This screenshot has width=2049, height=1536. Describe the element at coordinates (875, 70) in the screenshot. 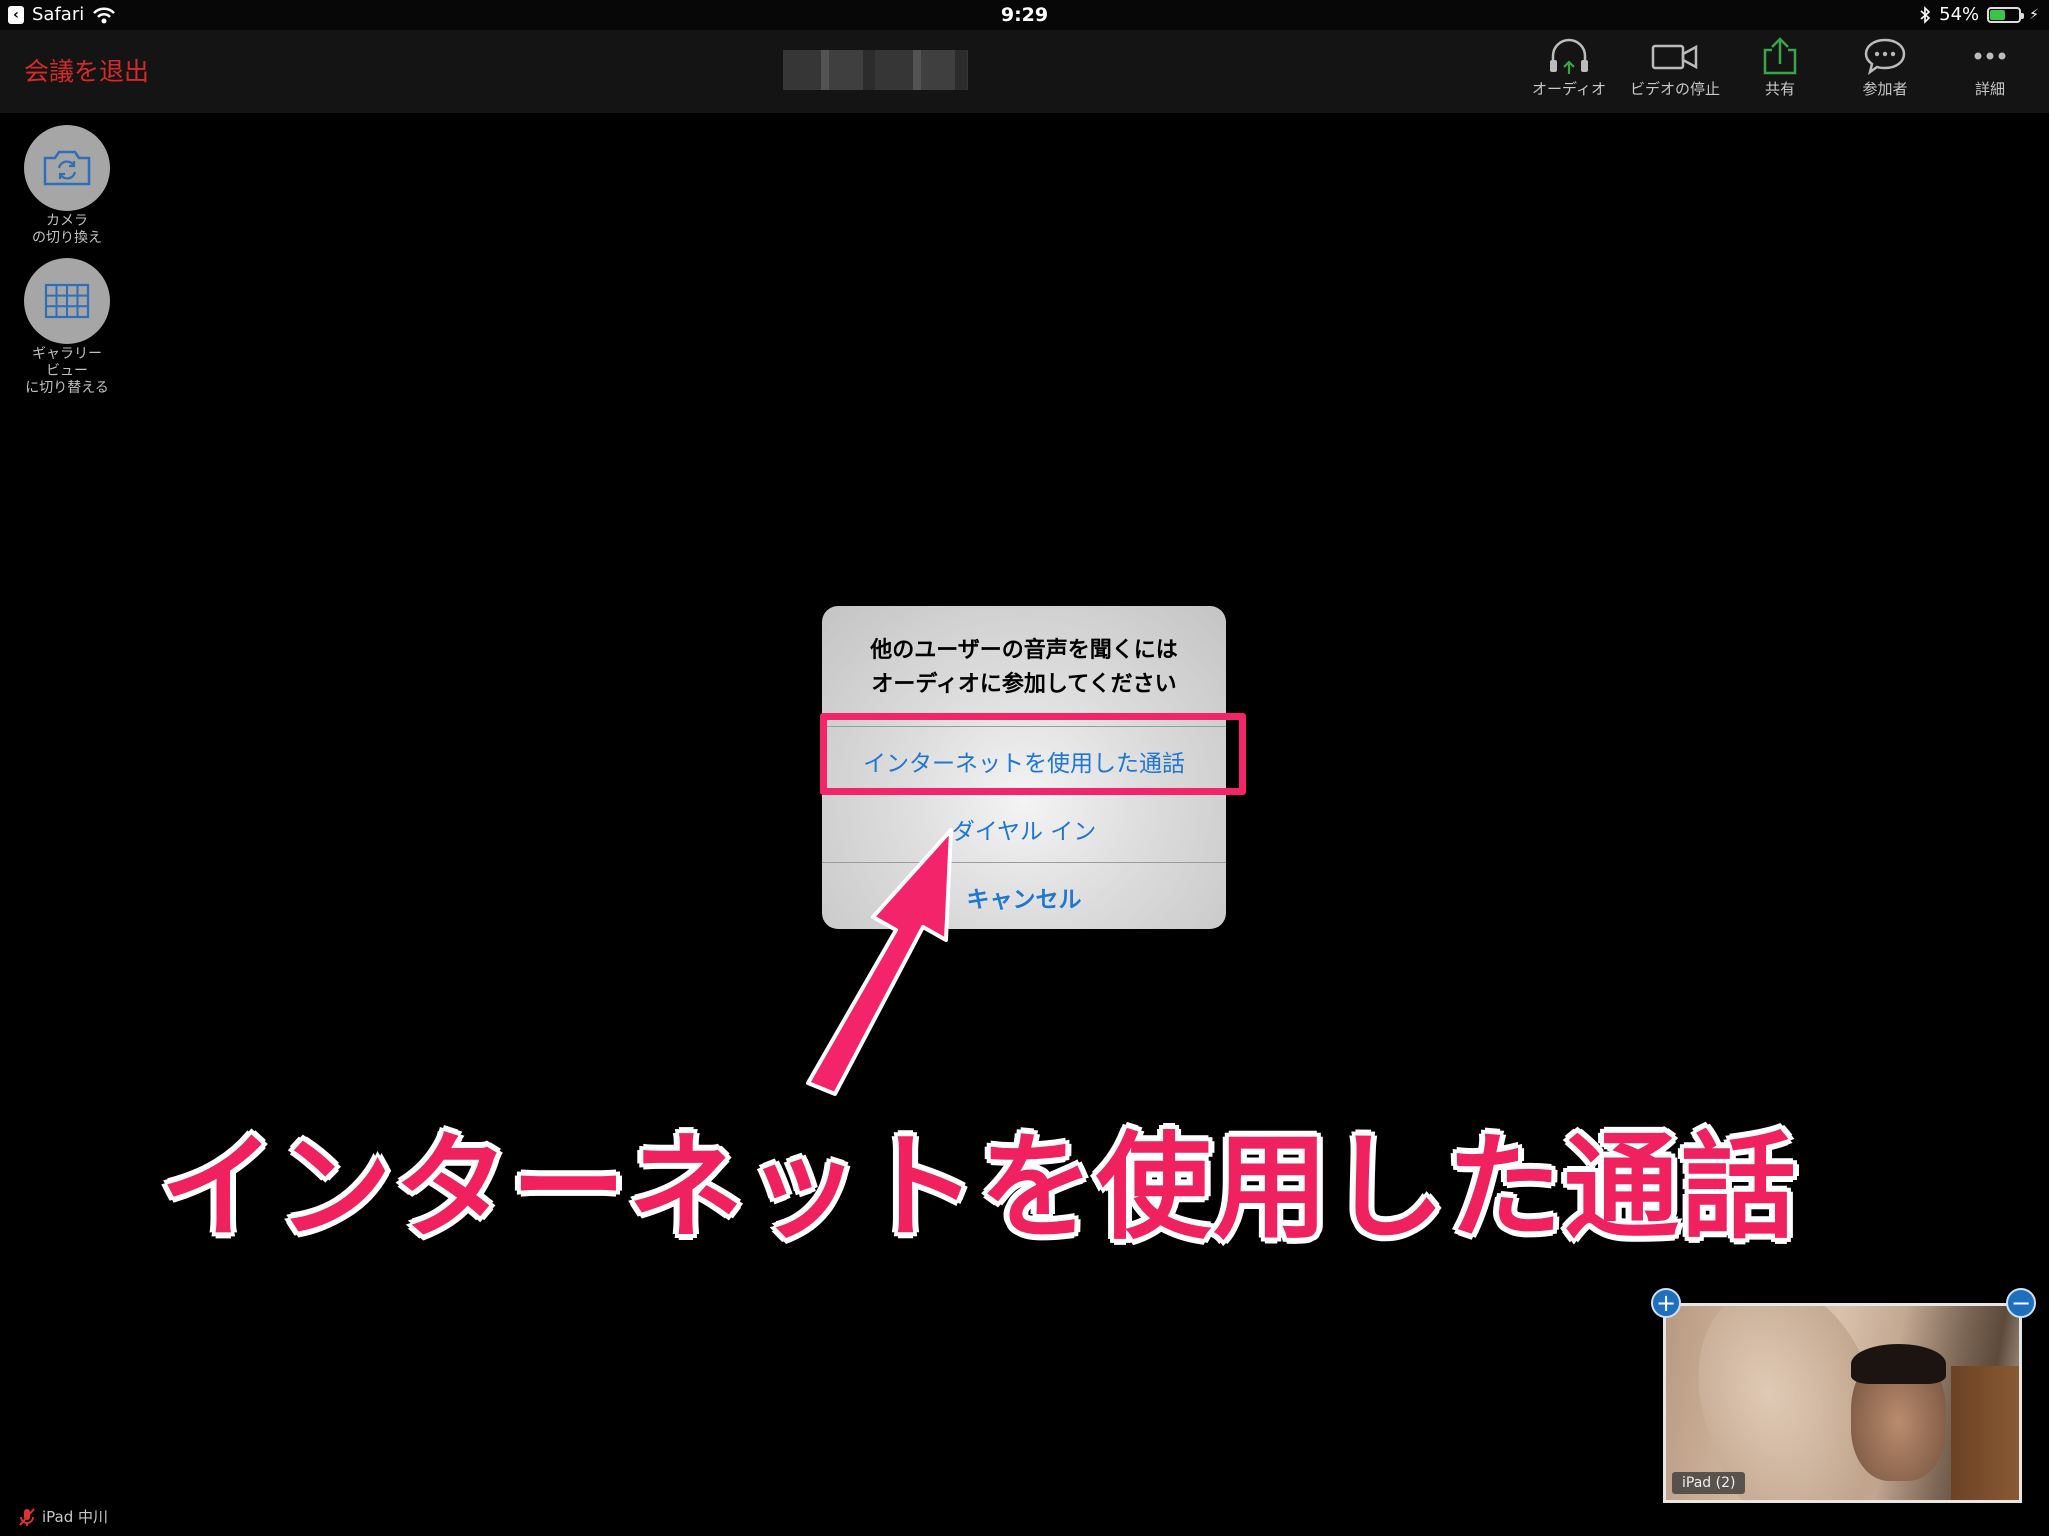

I see `meeting-title-blurred` at that location.